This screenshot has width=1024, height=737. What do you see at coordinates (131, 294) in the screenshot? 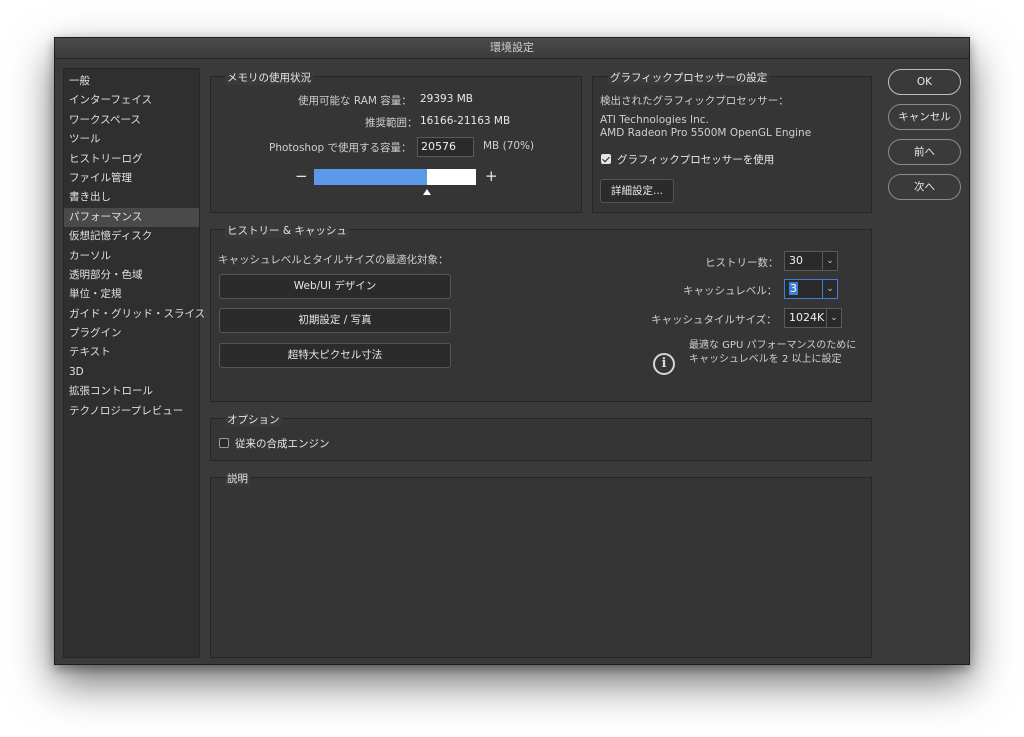
I see `sidebar-item: 単位・定規` at bounding box center [131, 294].